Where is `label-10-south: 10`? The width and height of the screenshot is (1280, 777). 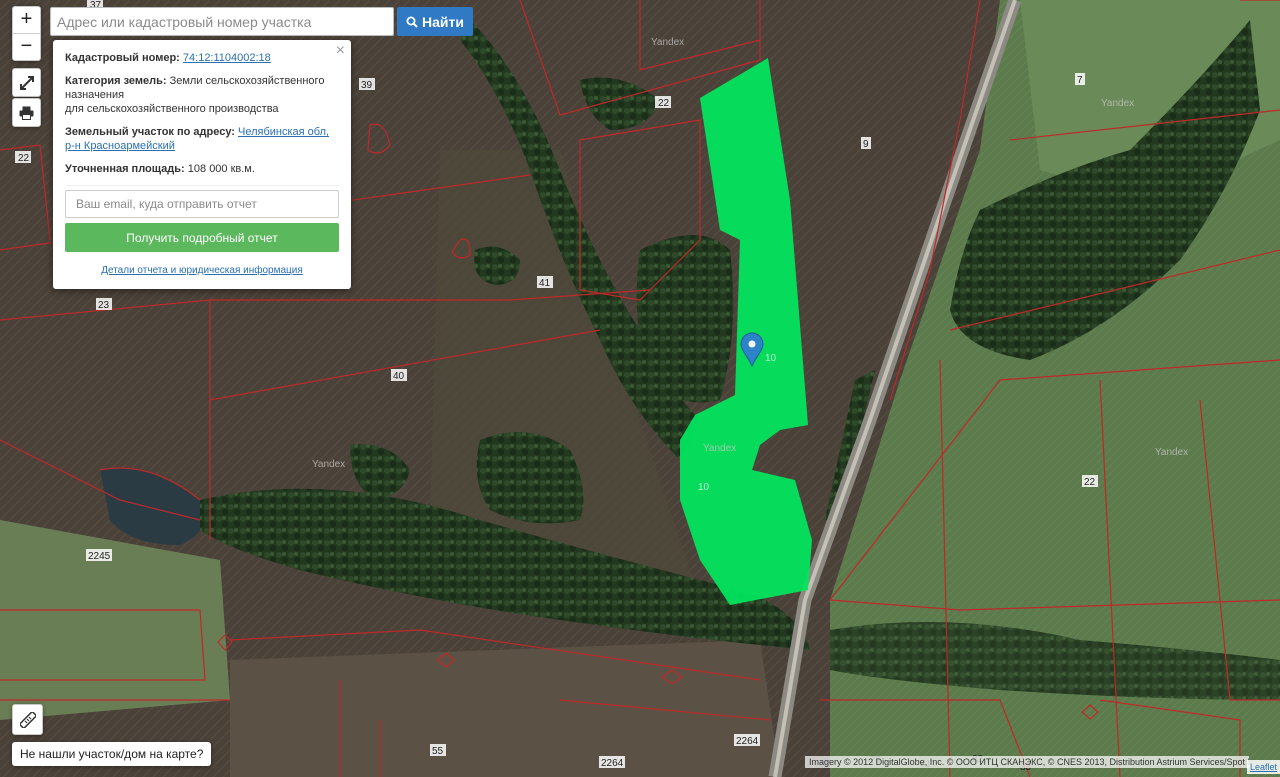 label-10-south: 10 is located at coordinates (704, 487).